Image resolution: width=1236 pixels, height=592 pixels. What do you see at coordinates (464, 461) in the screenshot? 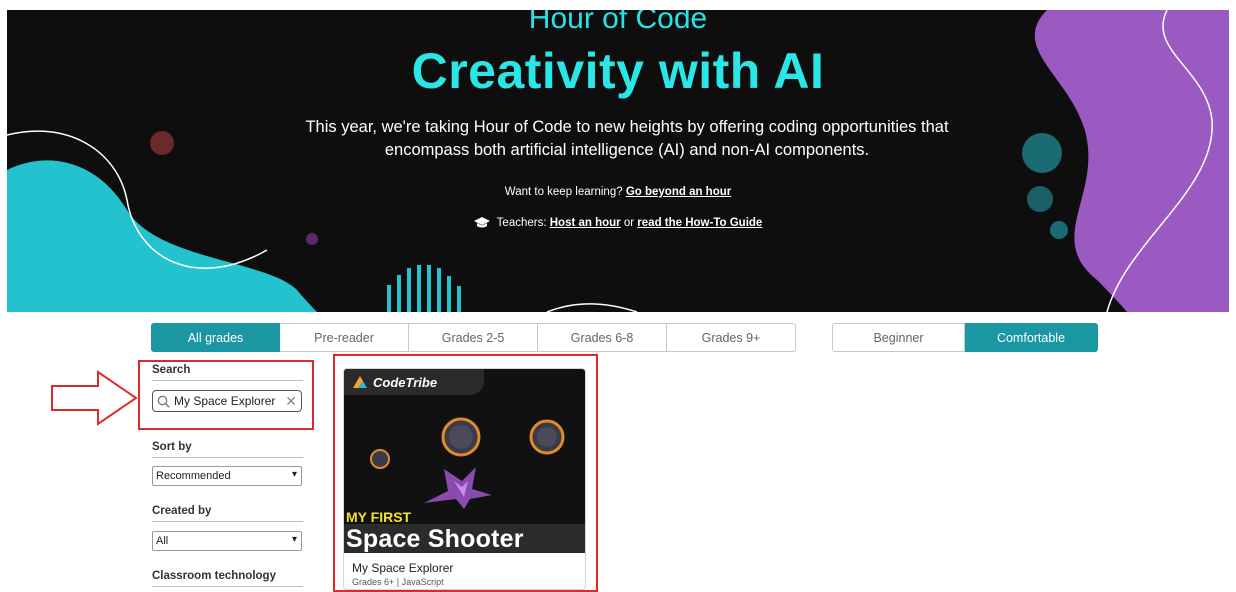
I see `card-thumbnail: CodeTribe MY FIRST Space Shooter` at bounding box center [464, 461].